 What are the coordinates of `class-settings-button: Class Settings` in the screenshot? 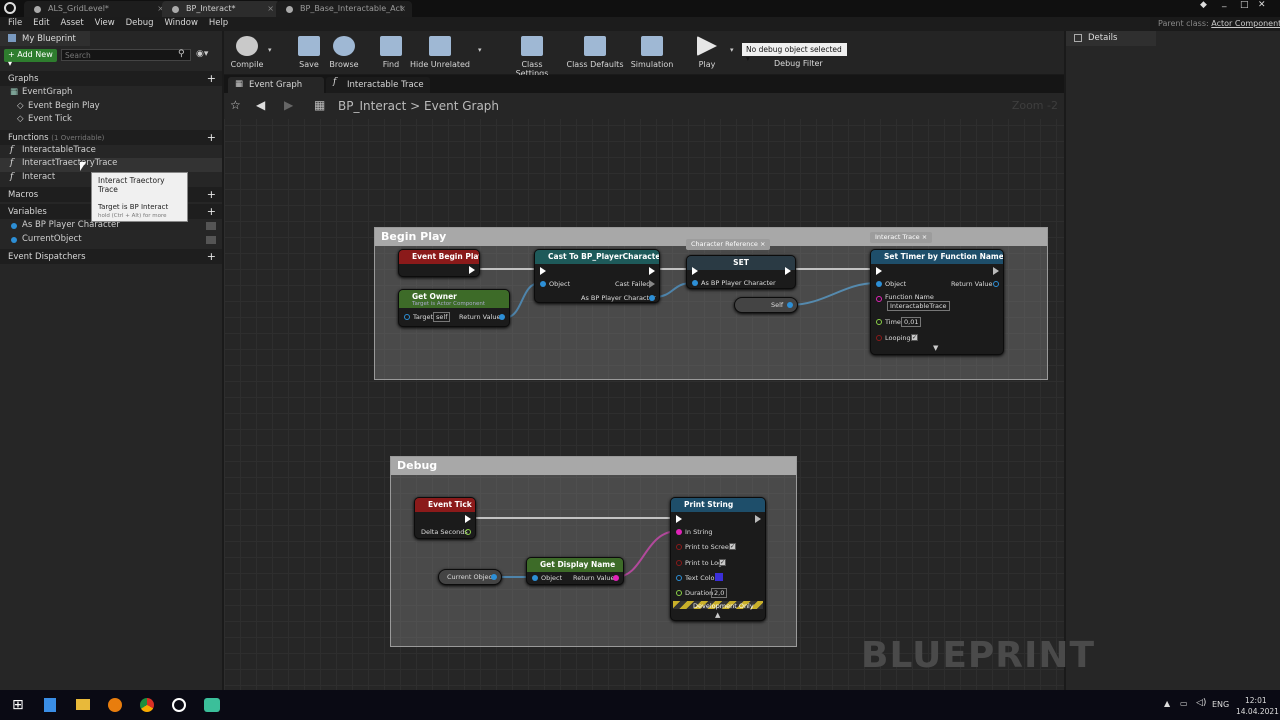 It's located at (532, 56).